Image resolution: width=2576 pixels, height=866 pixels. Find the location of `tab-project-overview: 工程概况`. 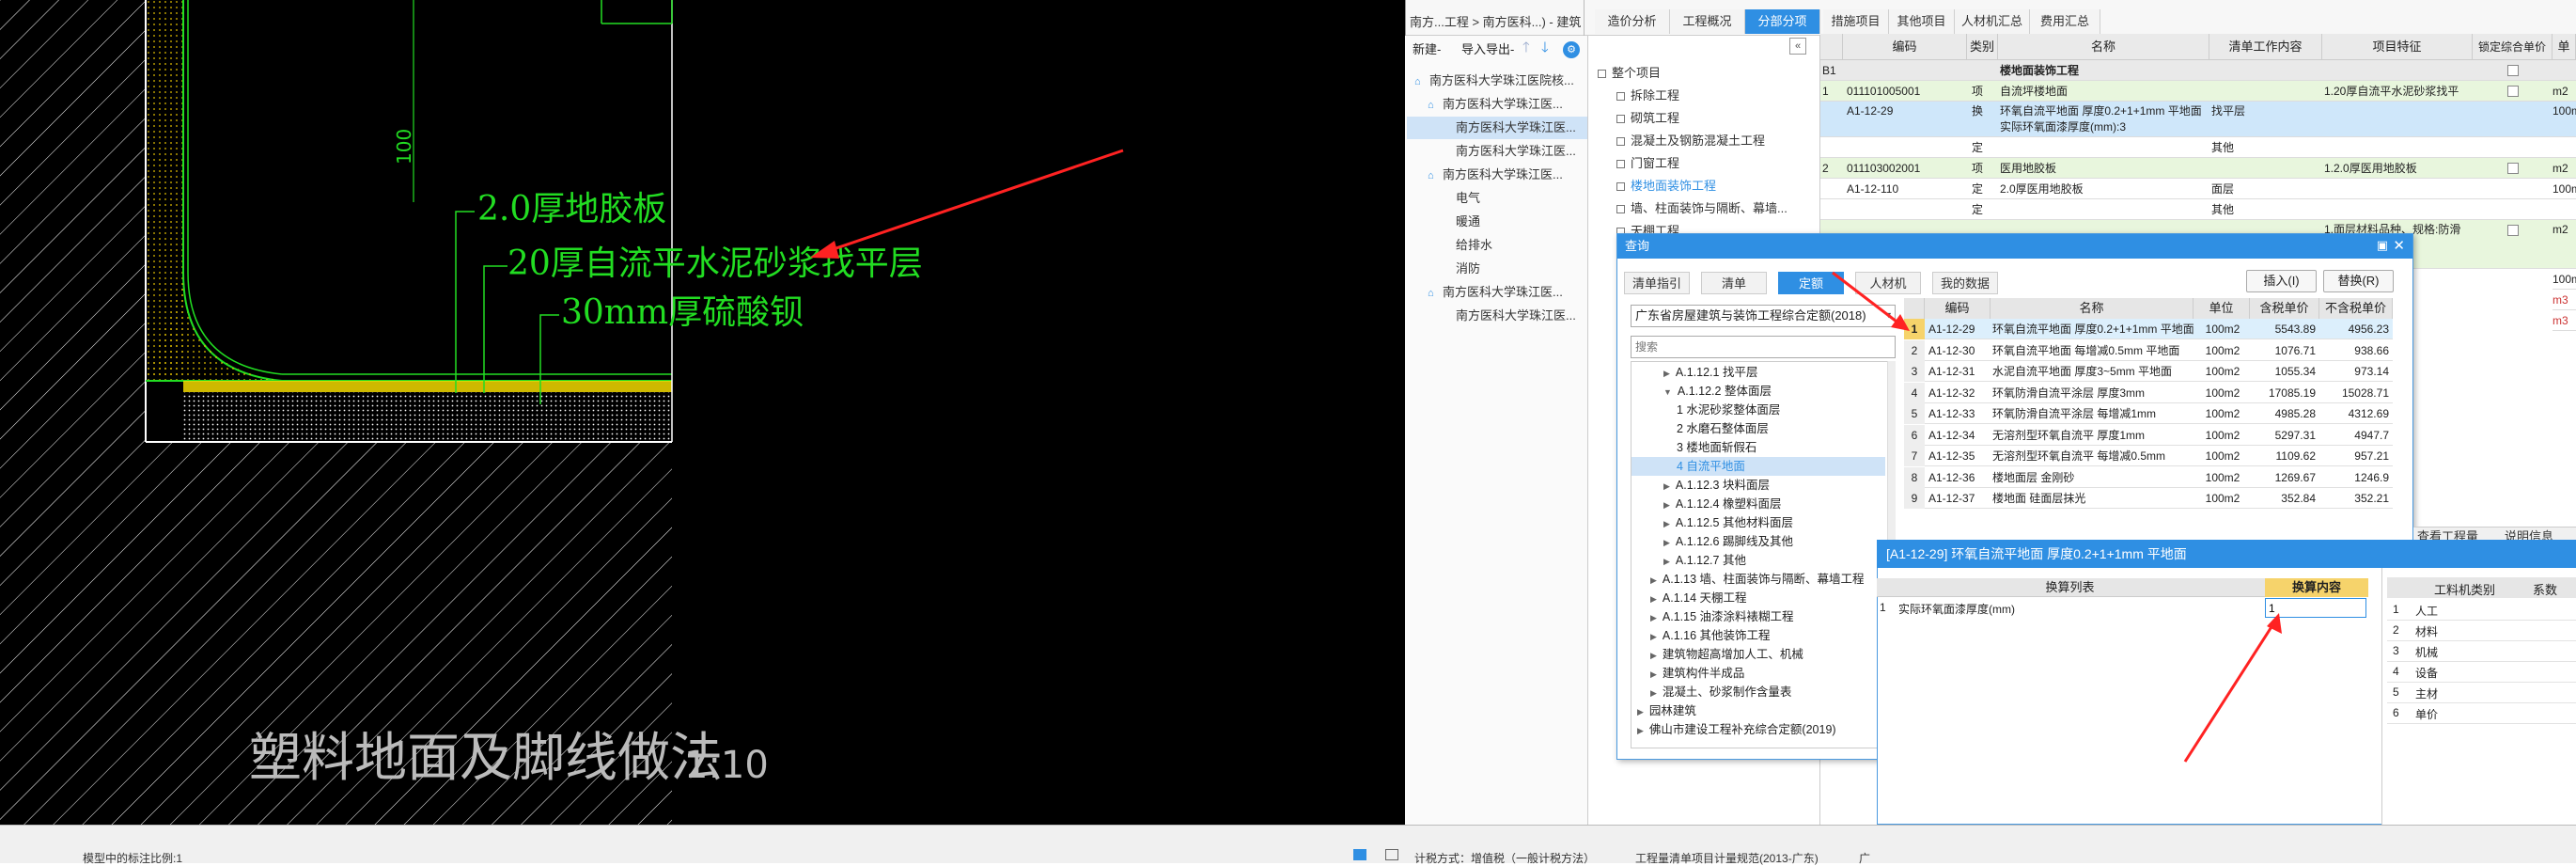

tab-project-overview: 工程概况 is located at coordinates (1707, 21).